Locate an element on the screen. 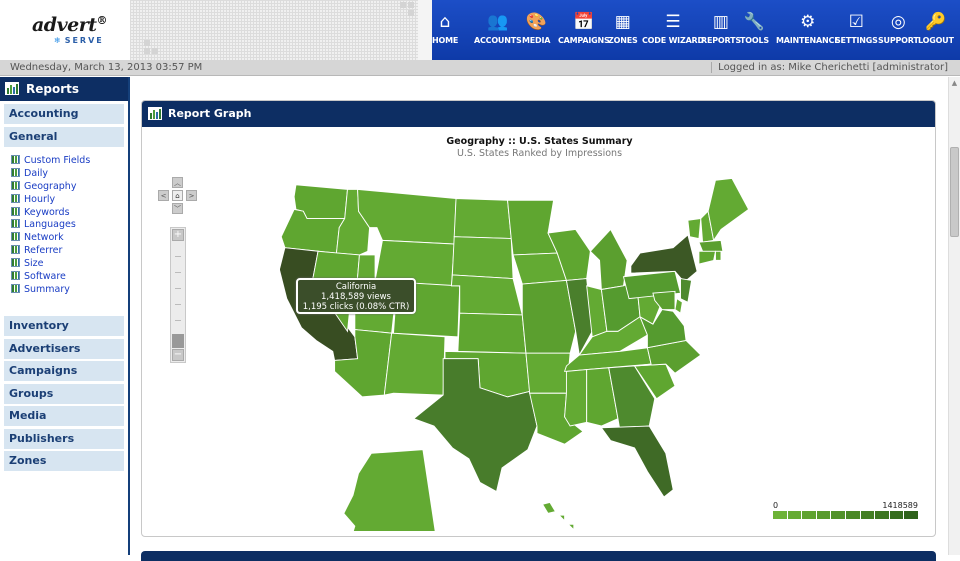 The image size is (960, 561). nav-campaigns: 📅 CAMPAIGNS is located at coordinates (584, 31).